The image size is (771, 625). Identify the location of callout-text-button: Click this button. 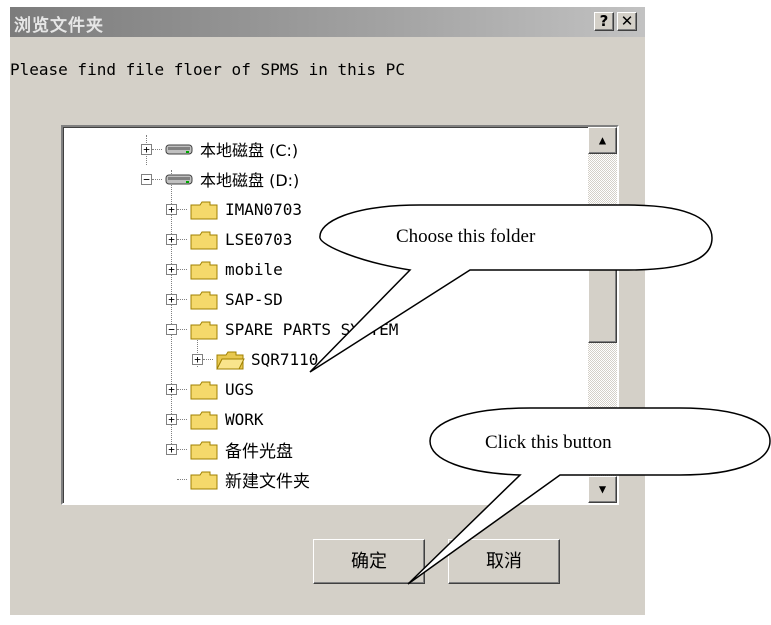
(548, 442).